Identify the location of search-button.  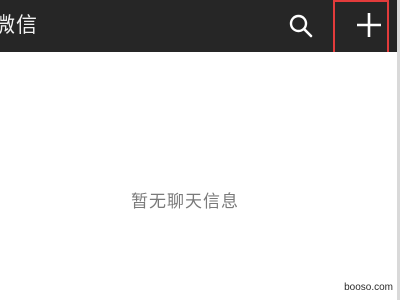
(301, 26).